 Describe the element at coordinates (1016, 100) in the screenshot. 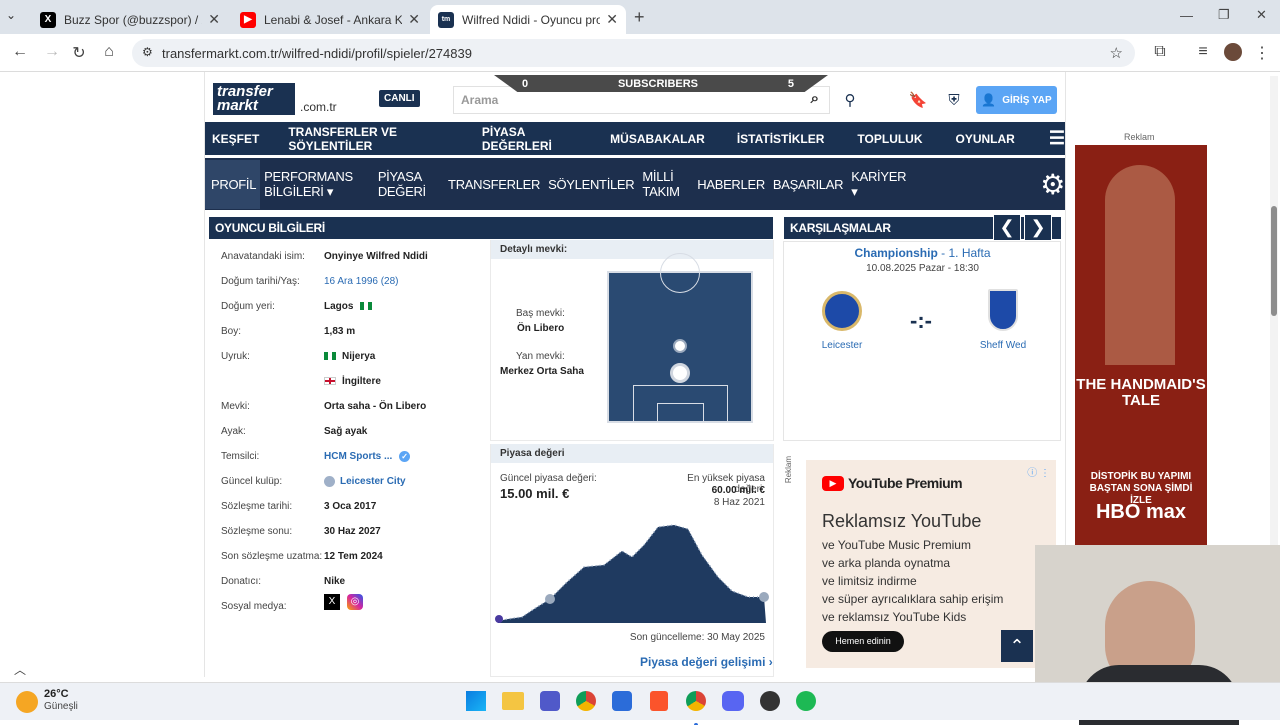

I see `login-button: 👤 GİRİŞ YAP` at that location.